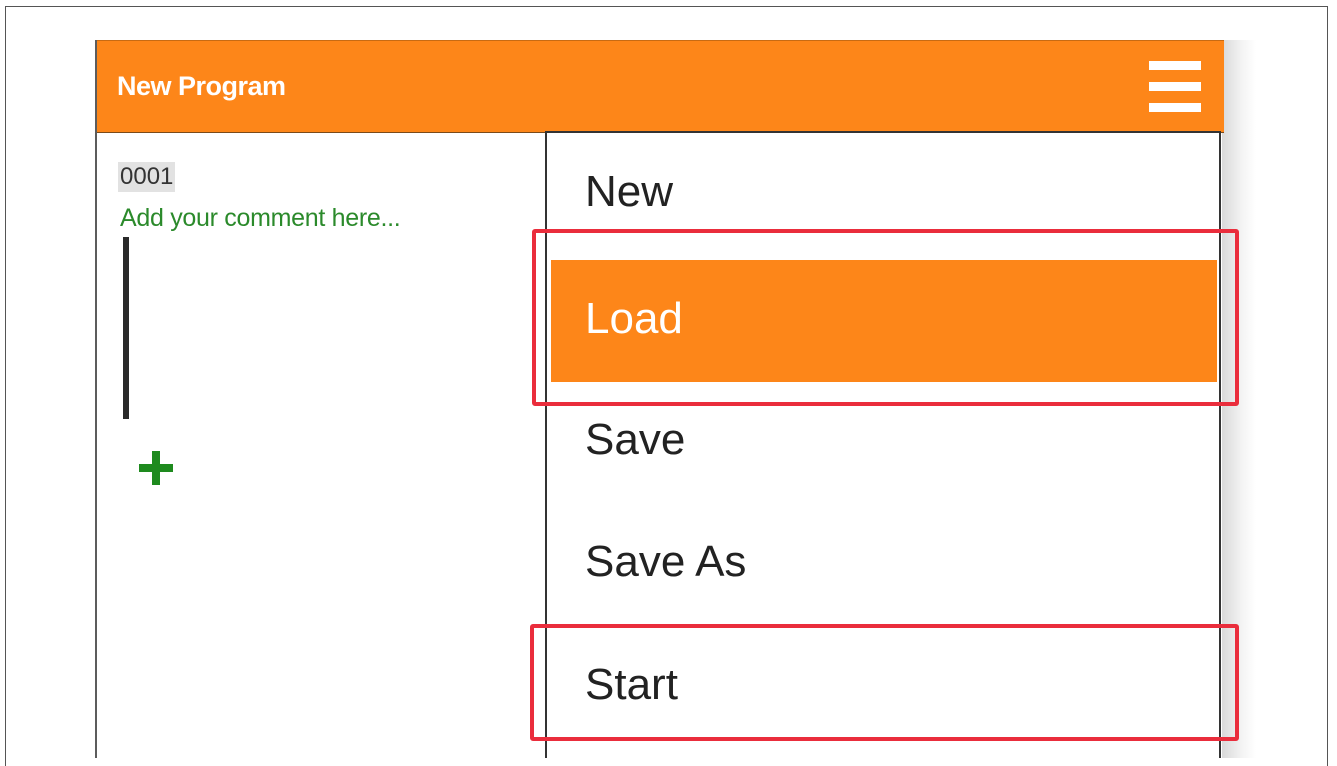  What do you see at coordinates (884, 687) in the screenshot?
I see `menu-item-start: Start` at bounding box center [884, 687].